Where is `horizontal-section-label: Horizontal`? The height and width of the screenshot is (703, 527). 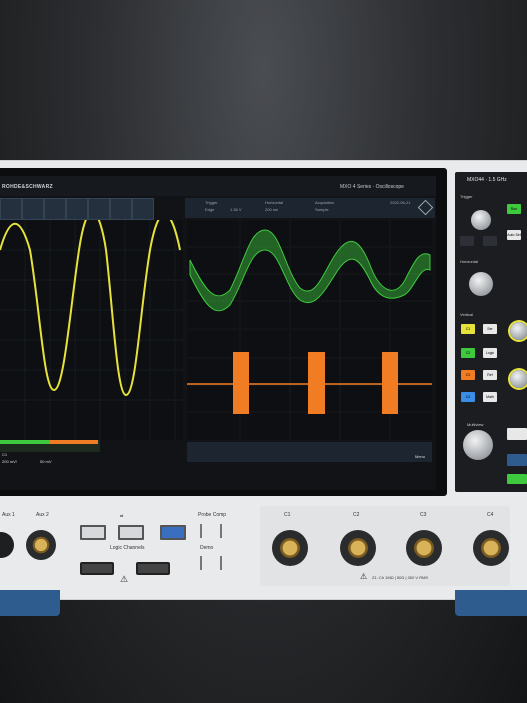 horizontal-section-label: Horizontal is located at coordinates (469, 261).